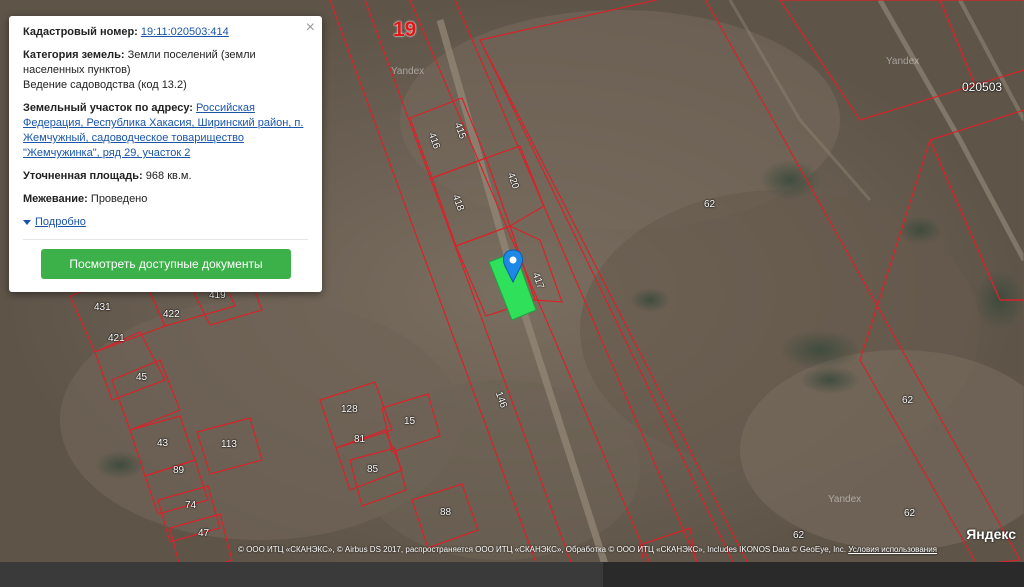 This screenshot has width=1024, height=587. I want to click on area-value: 968 кв.м., so click(168, 176).